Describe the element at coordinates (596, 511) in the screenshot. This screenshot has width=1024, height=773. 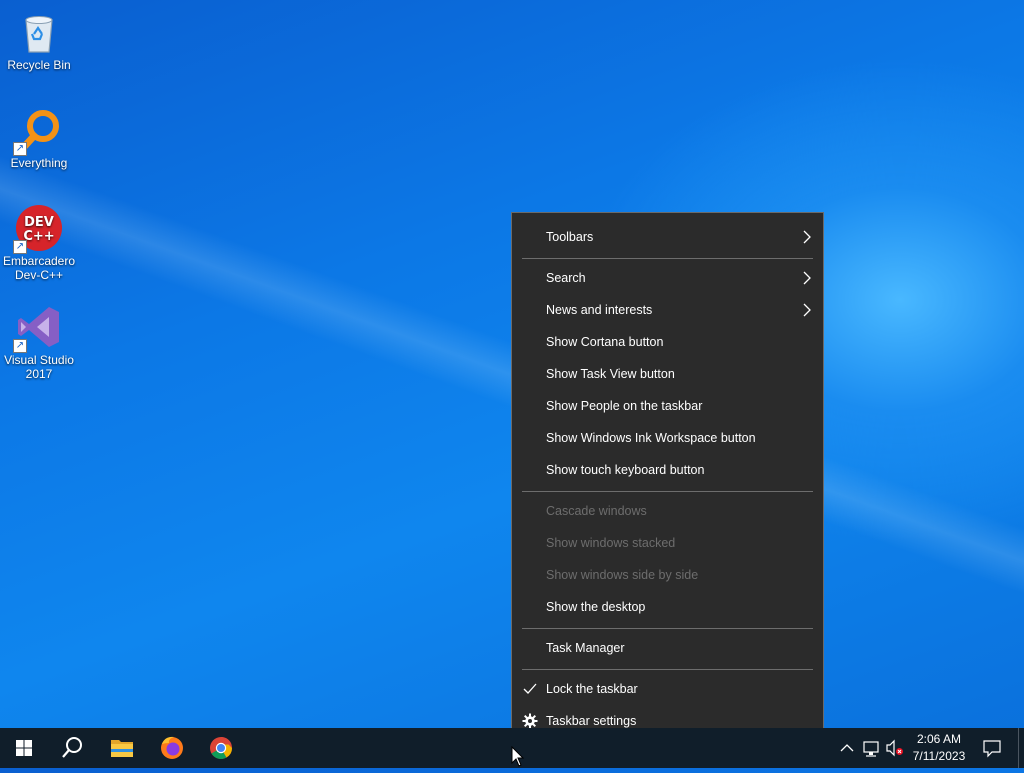
I see `menu-item-label: Cascade windows` at that location.